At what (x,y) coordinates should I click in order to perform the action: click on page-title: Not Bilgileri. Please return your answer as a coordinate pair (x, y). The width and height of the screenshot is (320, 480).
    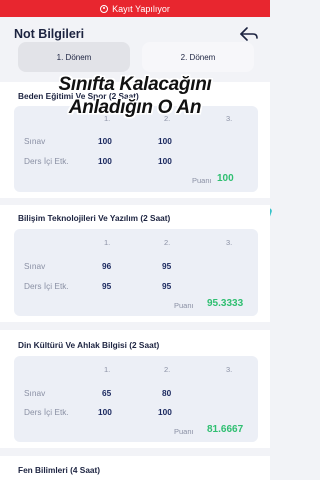
    Looking at the image, I should click on (49, 33).